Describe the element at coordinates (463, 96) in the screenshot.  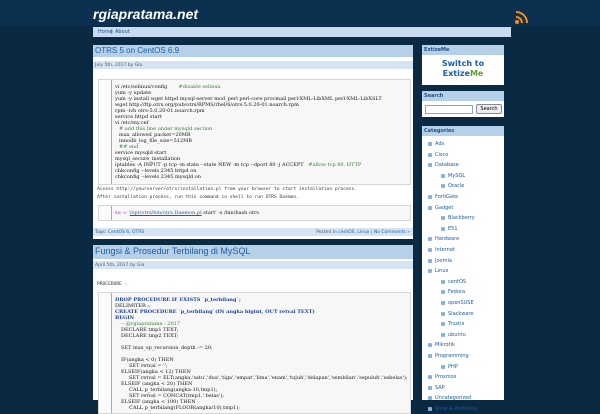
I see `widget-title: Search` at that location.